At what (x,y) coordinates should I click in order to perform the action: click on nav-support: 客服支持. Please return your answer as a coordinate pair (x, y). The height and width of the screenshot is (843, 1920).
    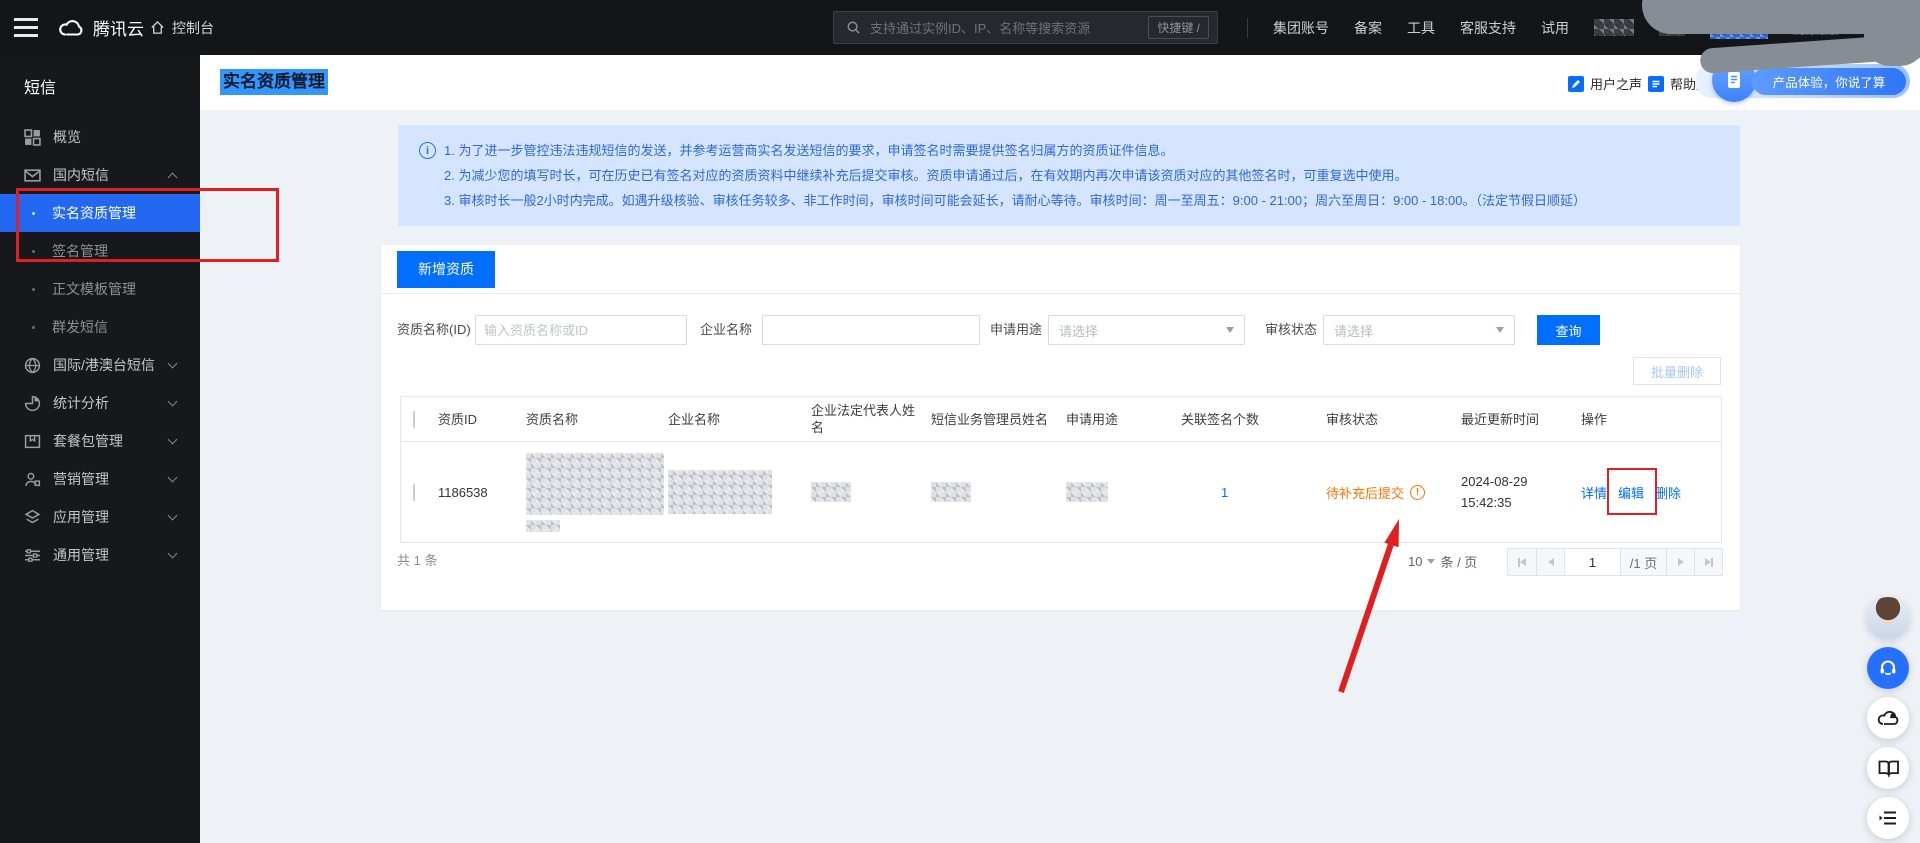
    Looking at the image, I should click on (1488, 28).